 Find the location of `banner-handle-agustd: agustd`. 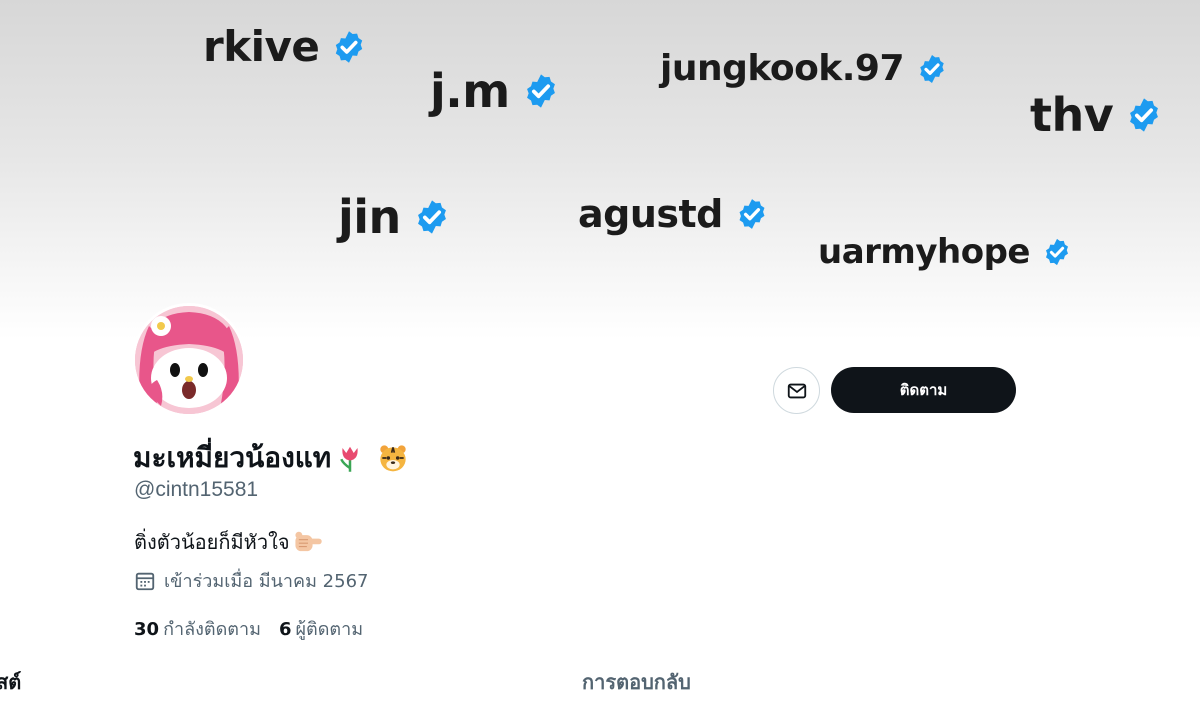

banner-handle-agustd: agustd is located at coordinates (673, 214).